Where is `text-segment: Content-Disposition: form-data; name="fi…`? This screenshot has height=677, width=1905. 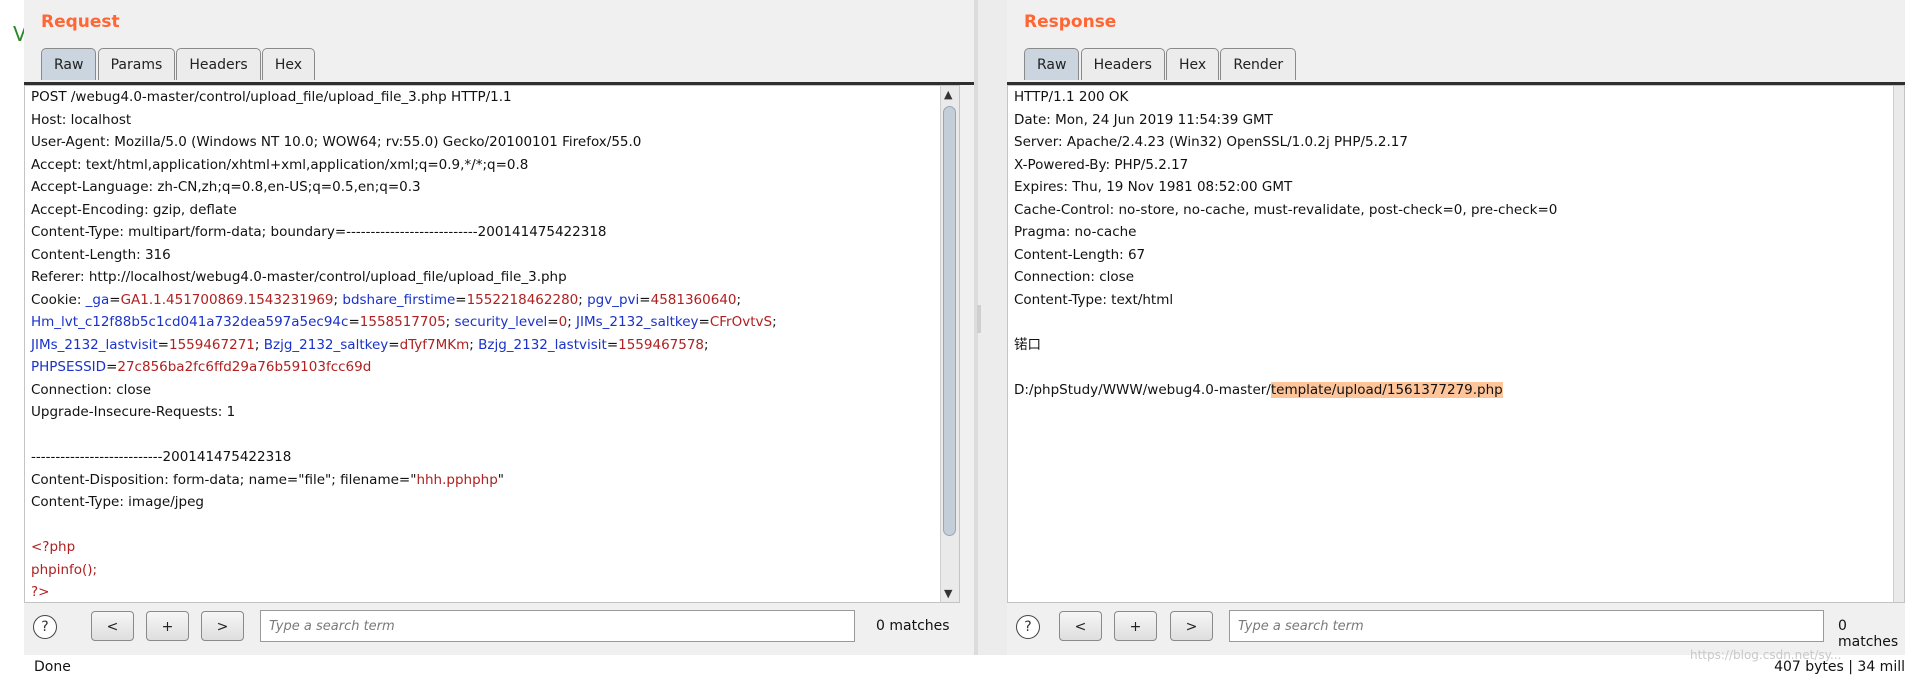
text-segment: Content-Disposition: form-data; name="fi… is located at coordinates (224, 479).